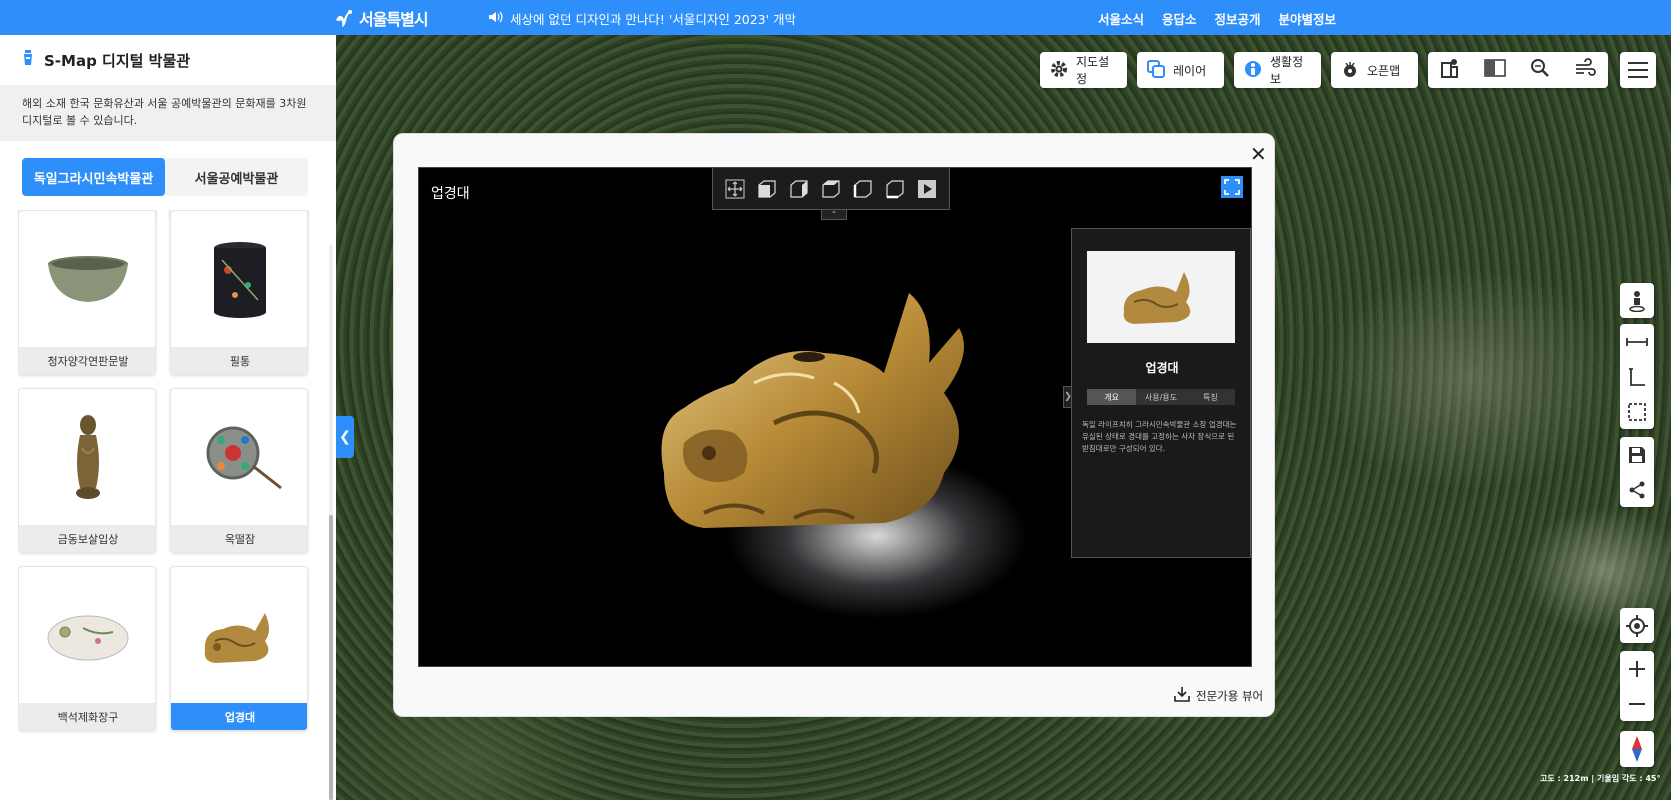 This screenshot has height=800, width=1671. Describe the element at coordinates (117, 60) in the screenshot. I see `panel-title: S-Map 디지털 박물관` at that location.